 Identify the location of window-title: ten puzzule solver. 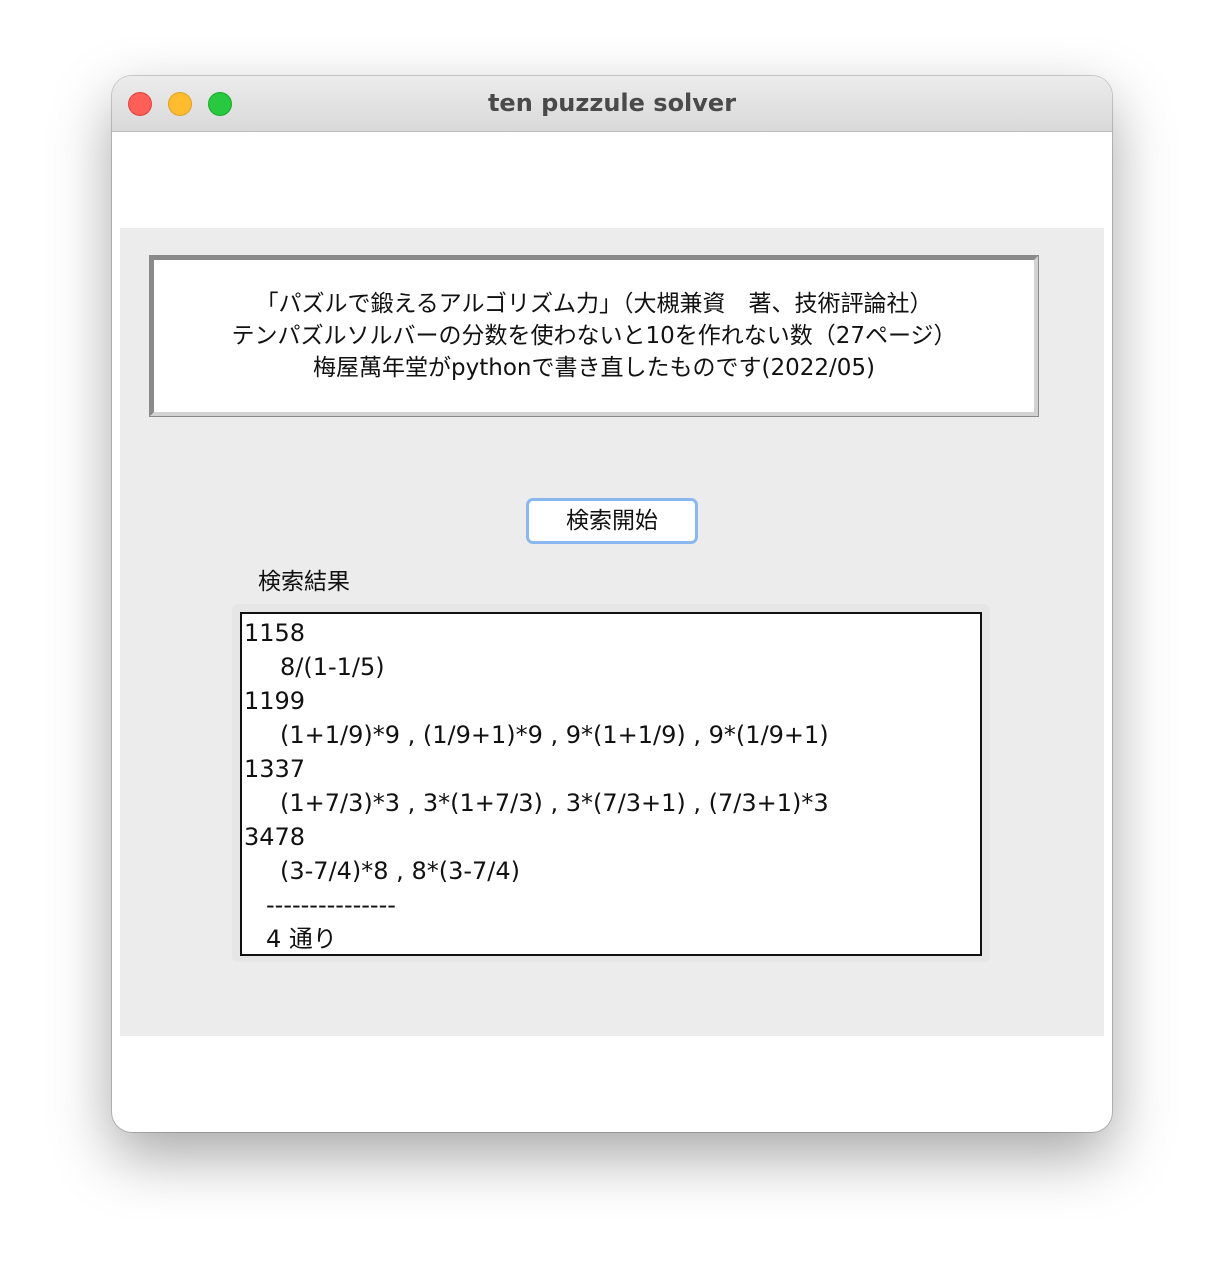
(612, 103).